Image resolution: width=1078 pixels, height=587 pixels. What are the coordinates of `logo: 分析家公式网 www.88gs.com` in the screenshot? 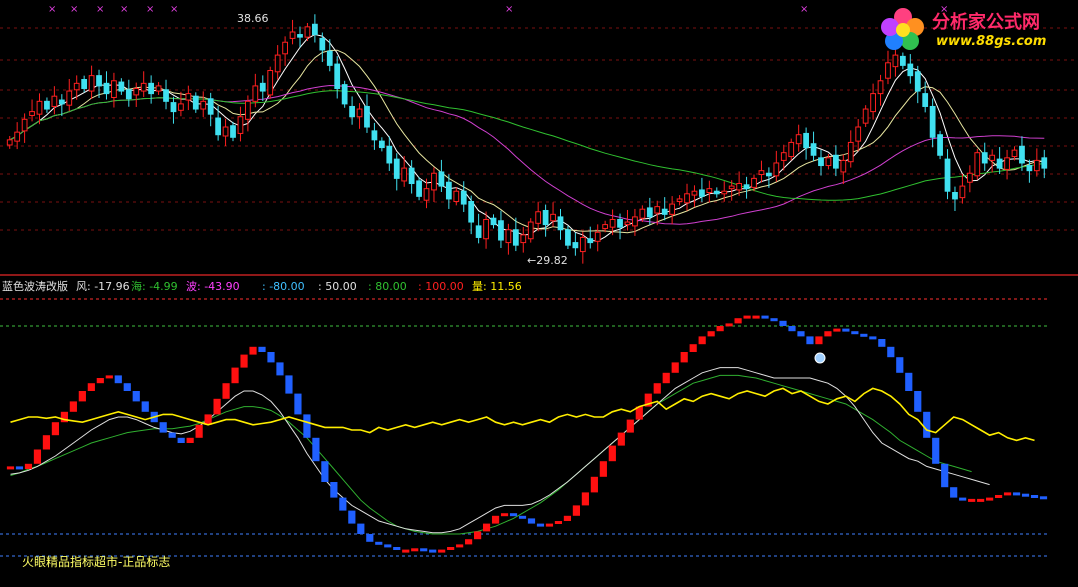 It's located at (974, 29).